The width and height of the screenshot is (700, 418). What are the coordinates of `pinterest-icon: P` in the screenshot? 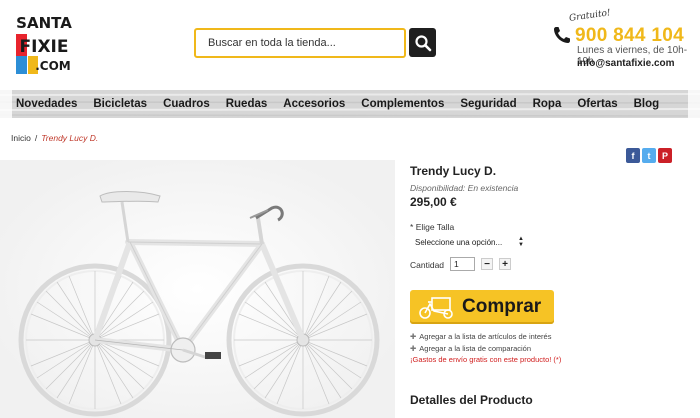 It's located at (665, 155).